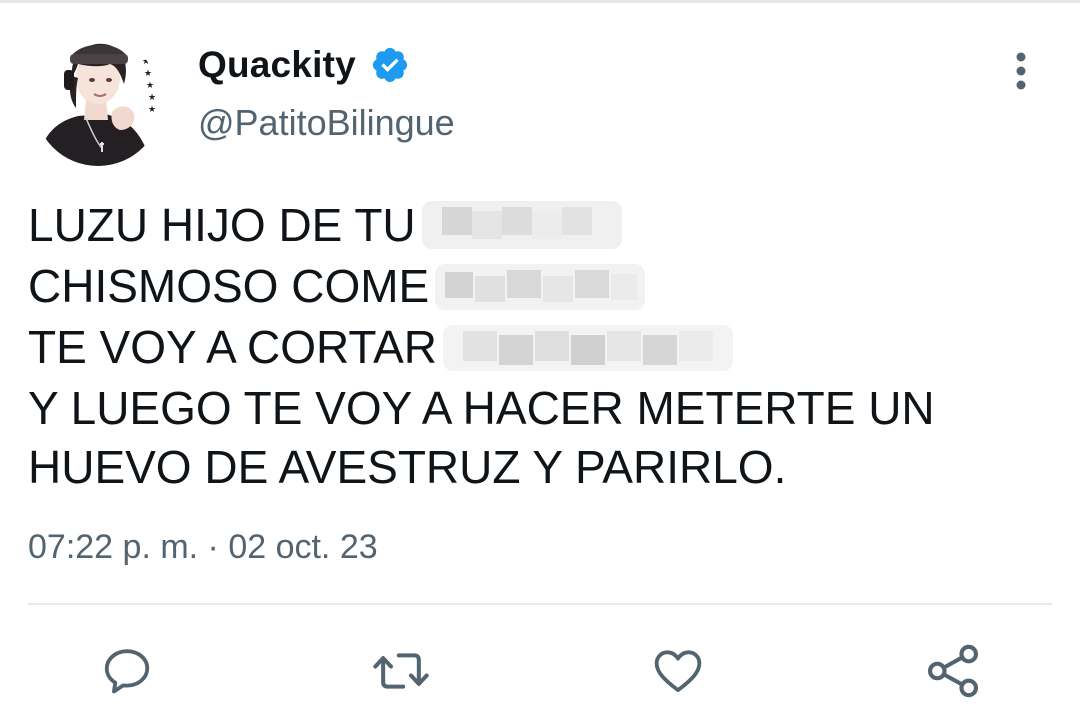  What do you see at coordinates (326, 123) in the screenshot?
I see `author-handle: @PatitoBilingue` at bounding box center [326, 123].